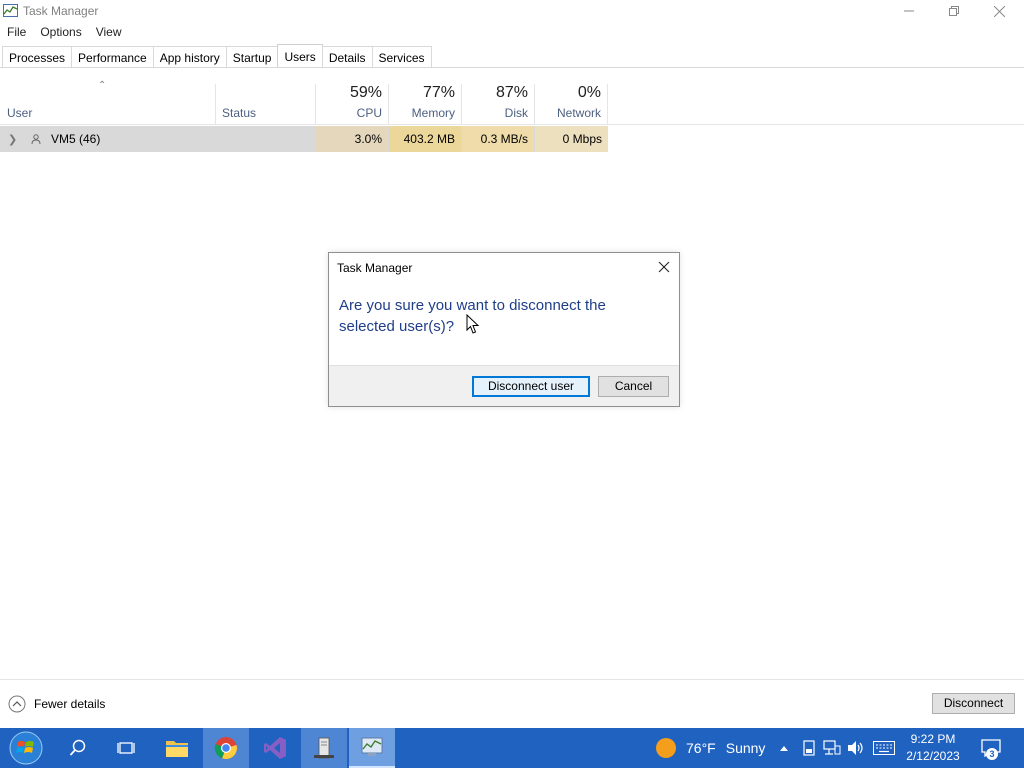  Describe the element at coordinates (745, 748) in the screenshot. I see `weather-condition: Sunny` at that location.